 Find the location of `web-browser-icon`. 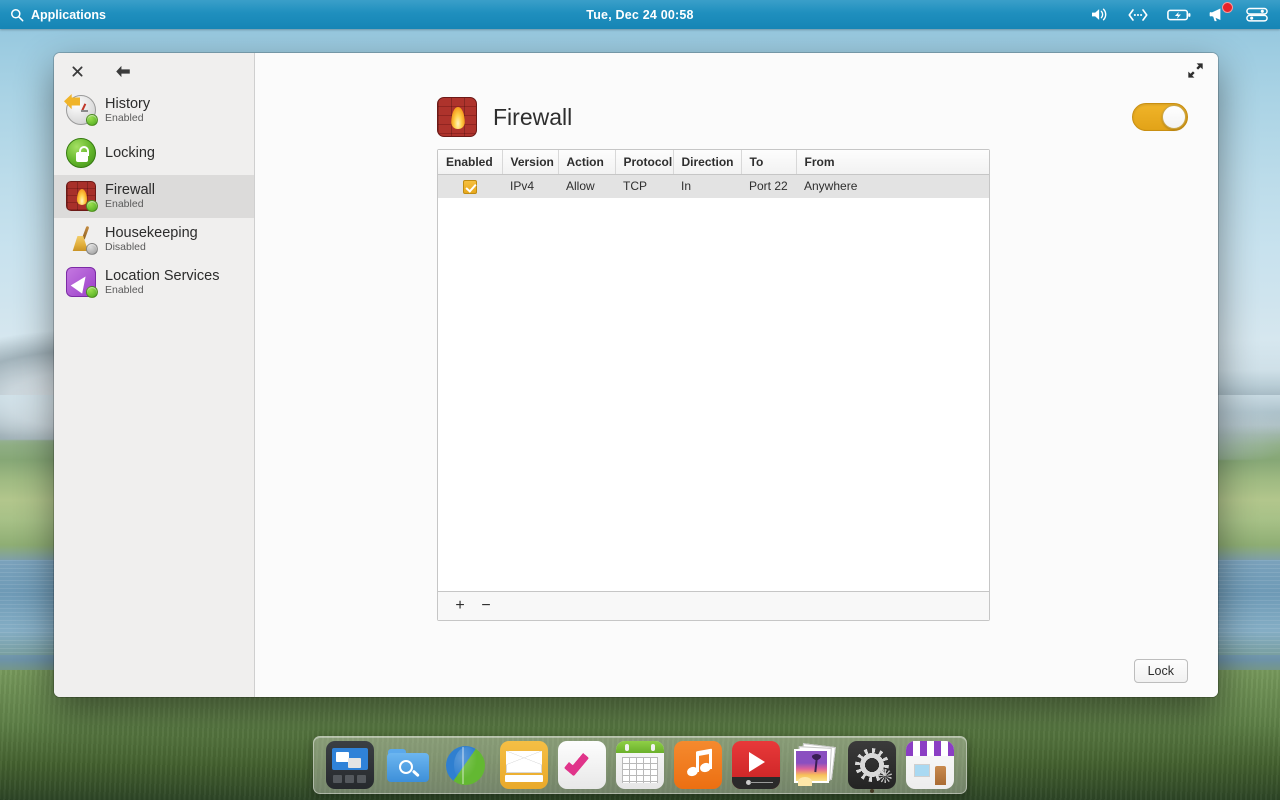

web-browser-icon is located at coordinates (466, 765).